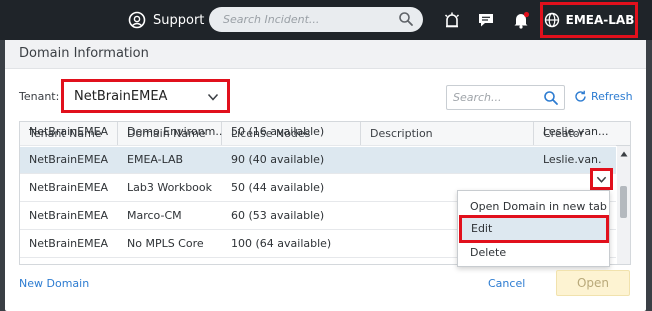  Describe the element at coordinates (506, 283) in the screenshot. I see `cancel-button: Cancel` at that location.